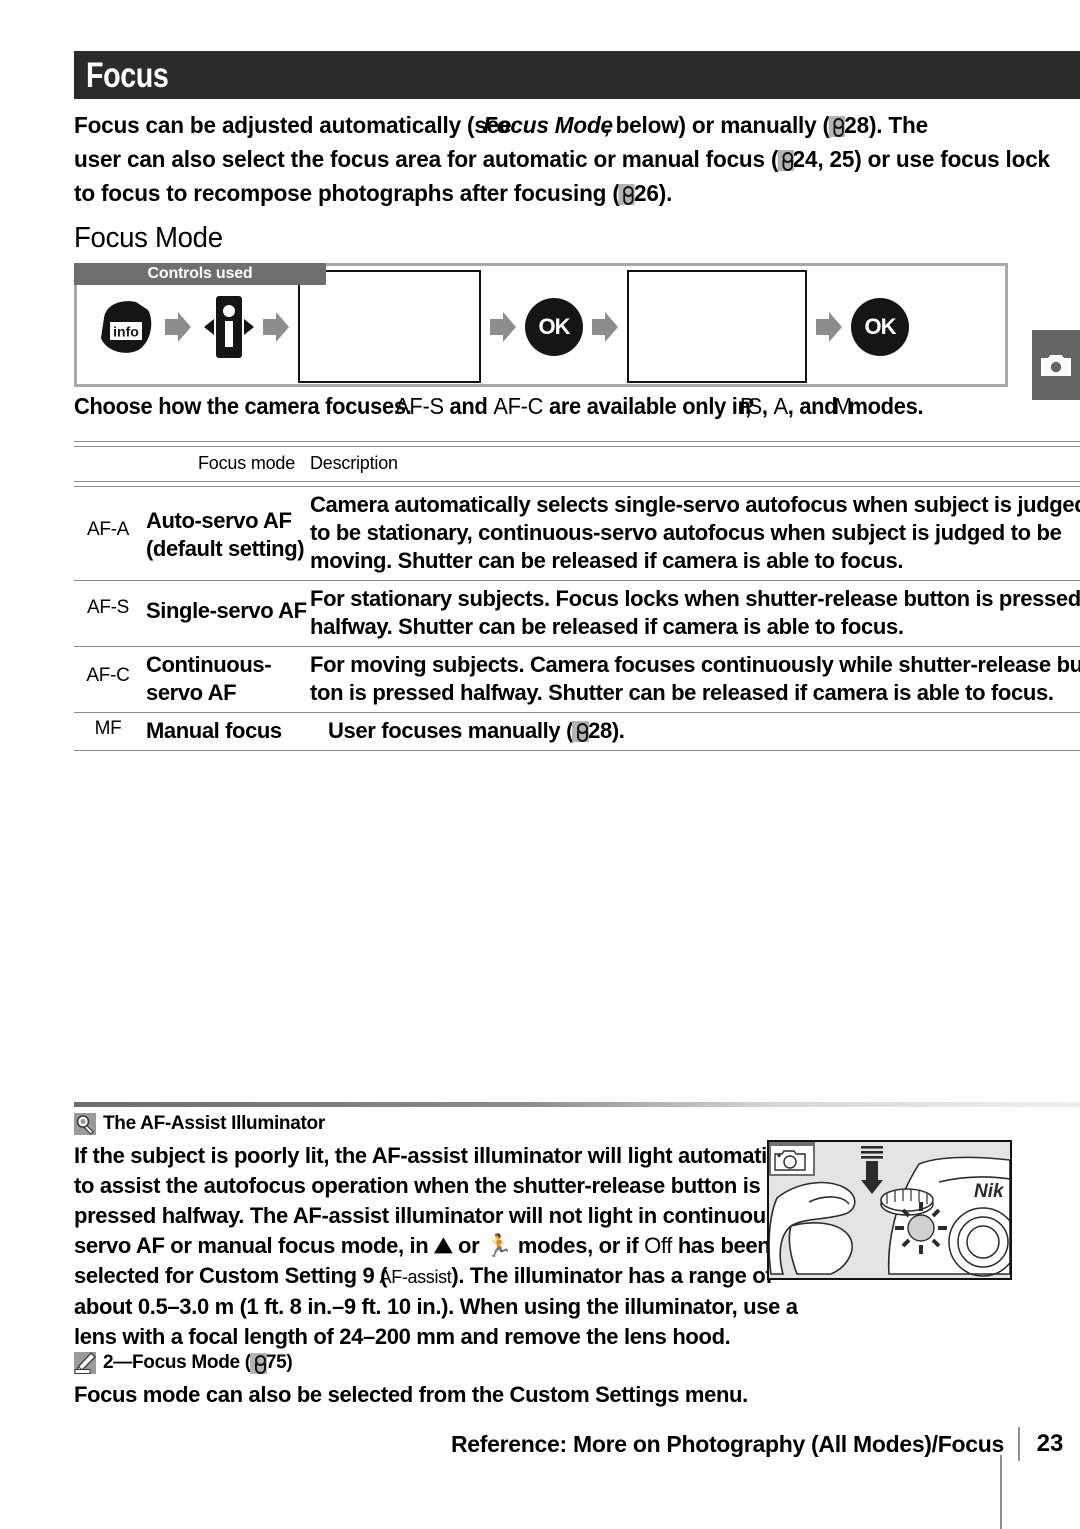 The image size is (1080, 1529). What do you see at coordinates (548, 125) in the screenshot?
I see `intro-line-1-b: Focus Mode` at bounding box center [548, 125].